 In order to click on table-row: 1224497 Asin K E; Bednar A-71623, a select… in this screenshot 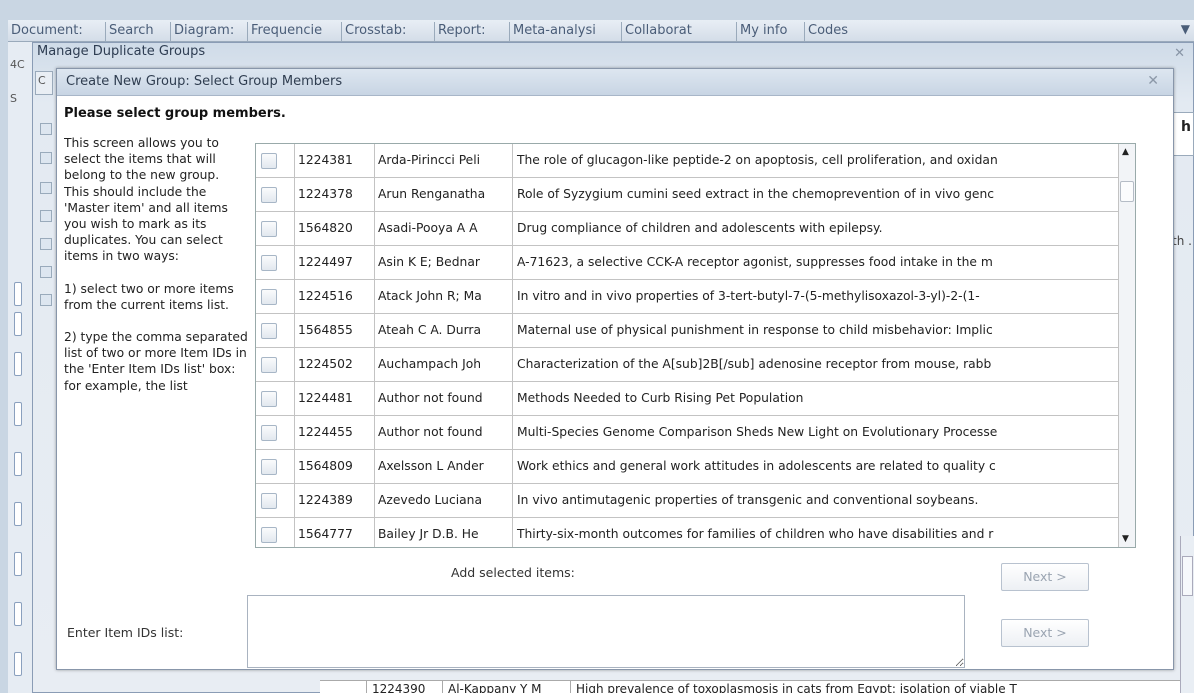, I will do `click(687, 263)`.